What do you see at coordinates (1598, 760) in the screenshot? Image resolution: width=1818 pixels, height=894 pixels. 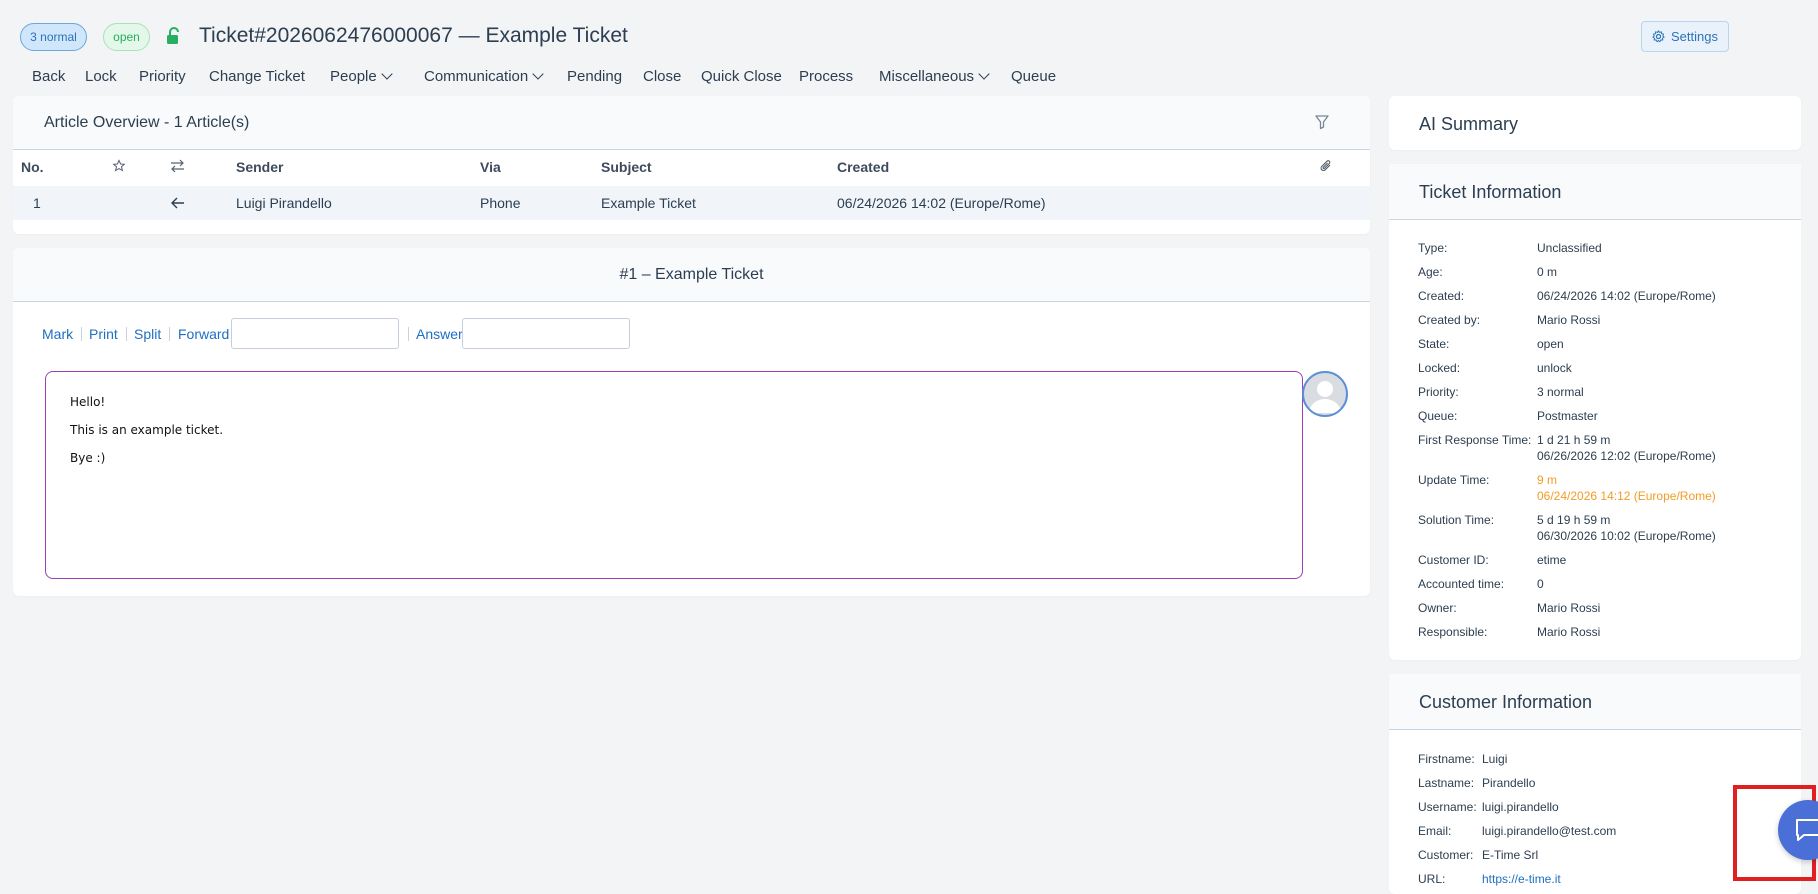 I see `info-row: Firstname: Luigi` at bounding box center [1598, 760].